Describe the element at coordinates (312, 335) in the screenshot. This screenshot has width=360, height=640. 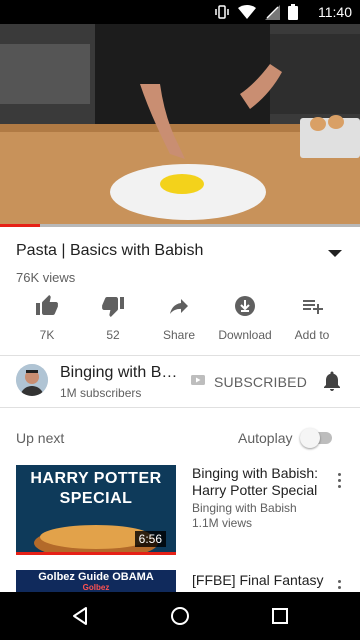
I see `add-to-label: Add to` at that location.